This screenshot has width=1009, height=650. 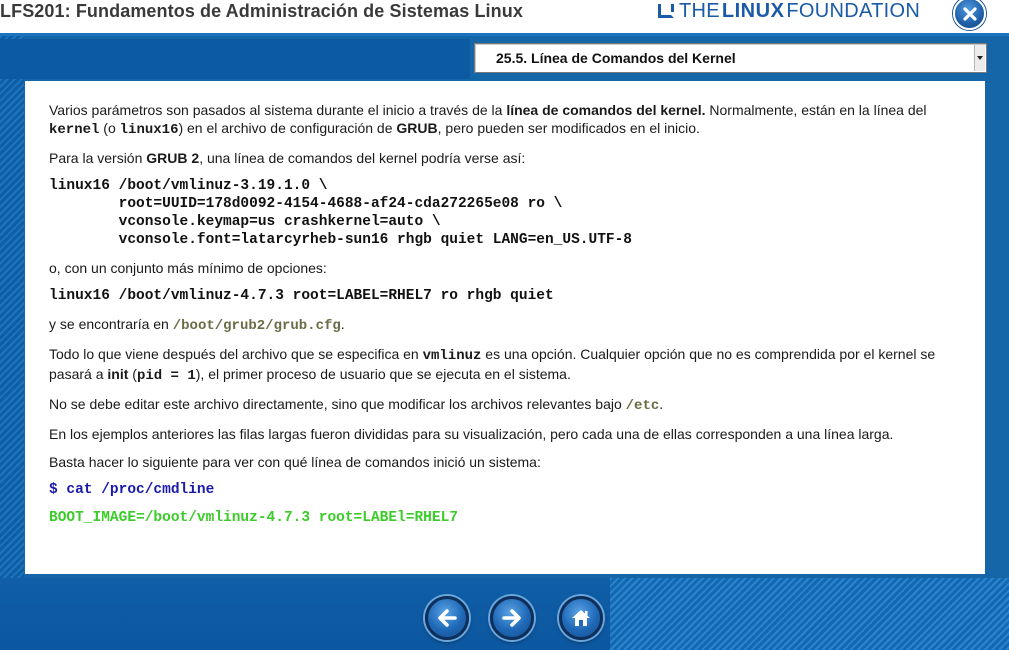 I want to click on logo-text-linux: LINUX, so click(x=753, y=11).